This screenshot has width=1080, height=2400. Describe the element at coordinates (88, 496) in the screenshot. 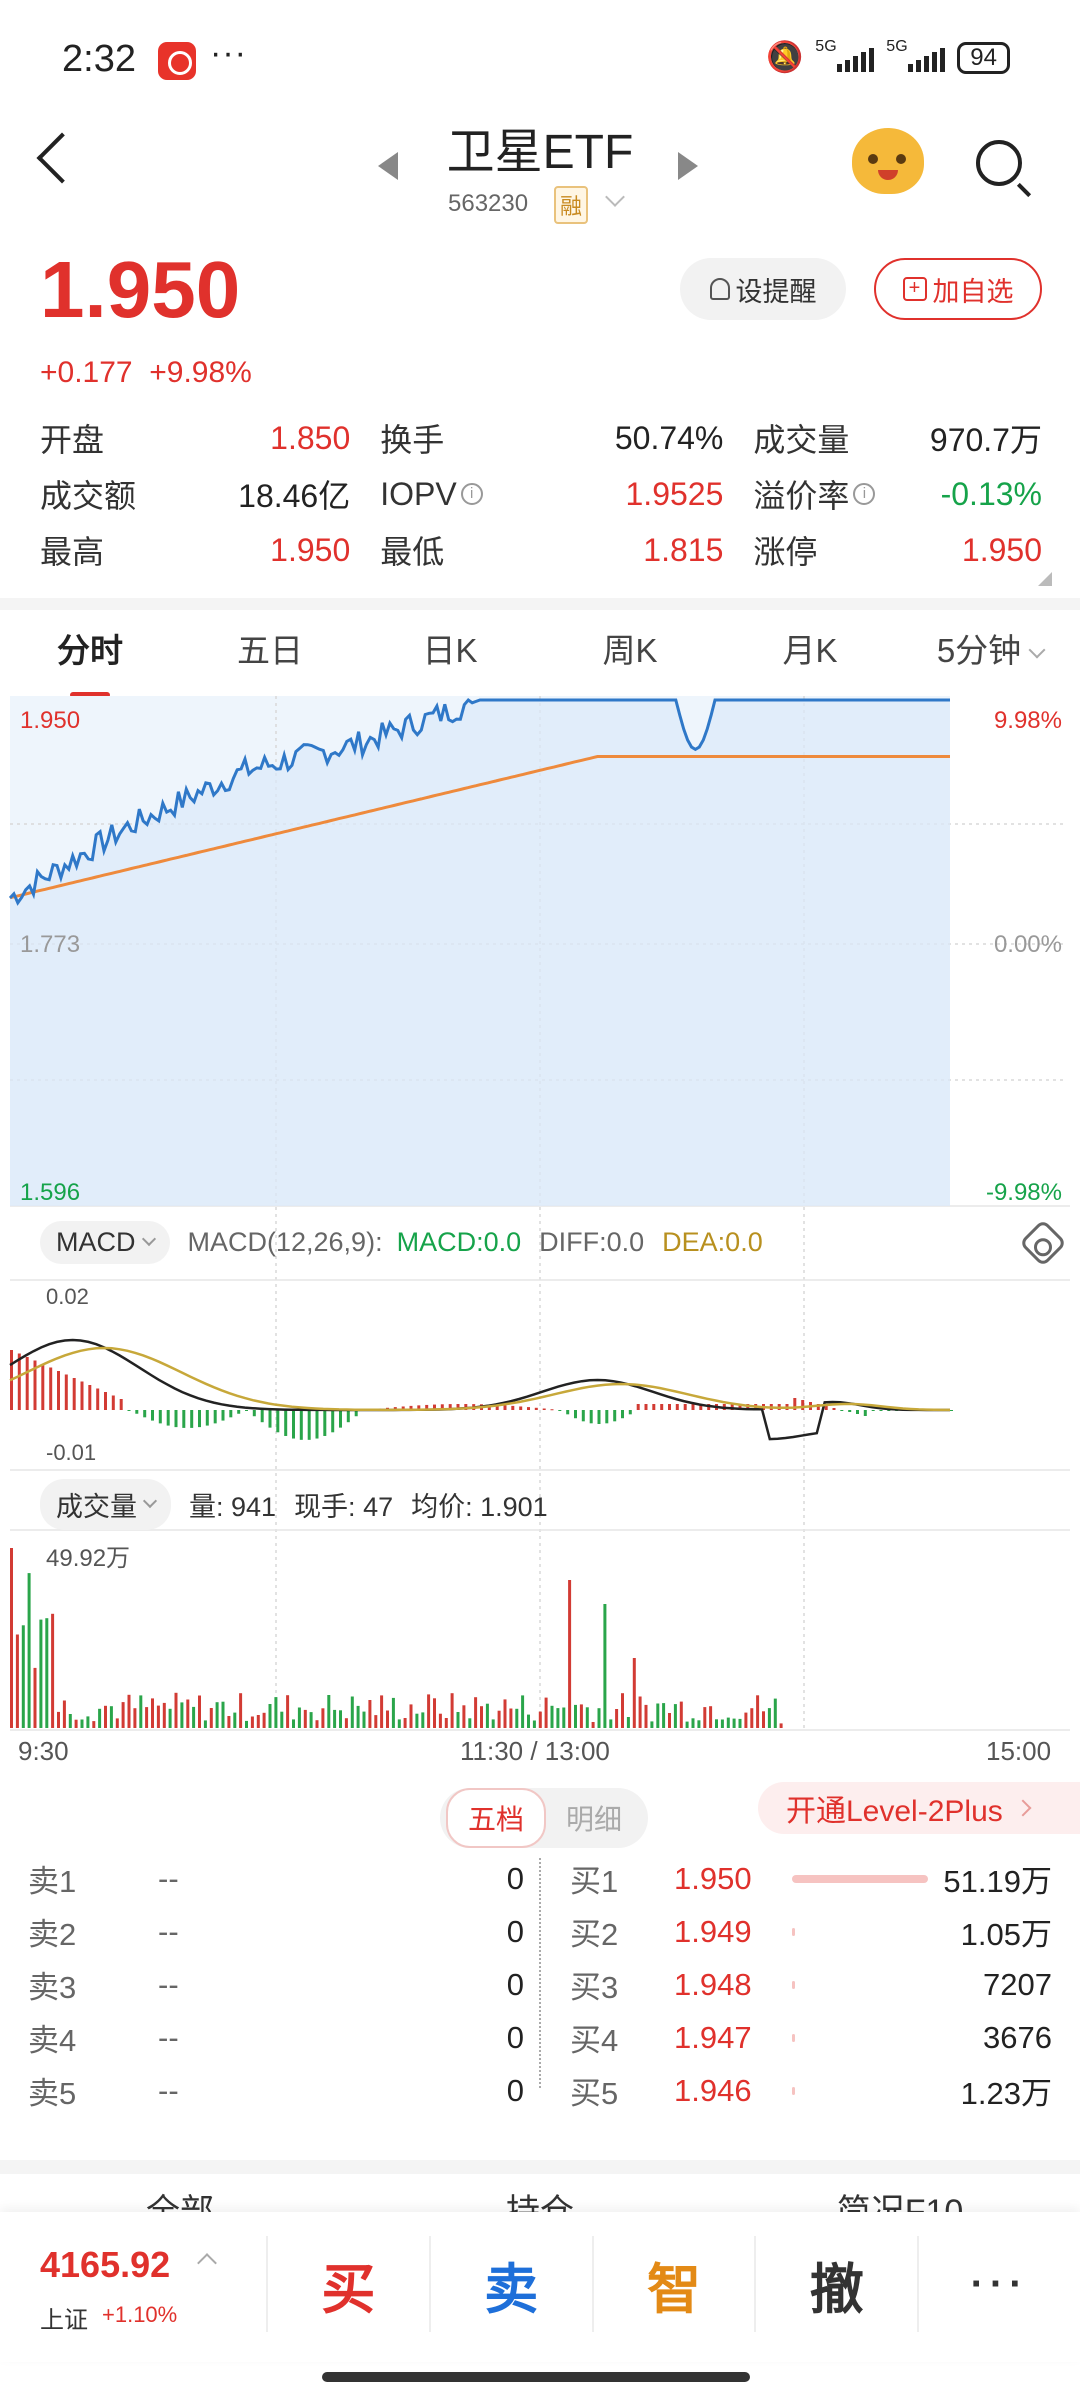

I see `stat-label: 成交额` at that location.